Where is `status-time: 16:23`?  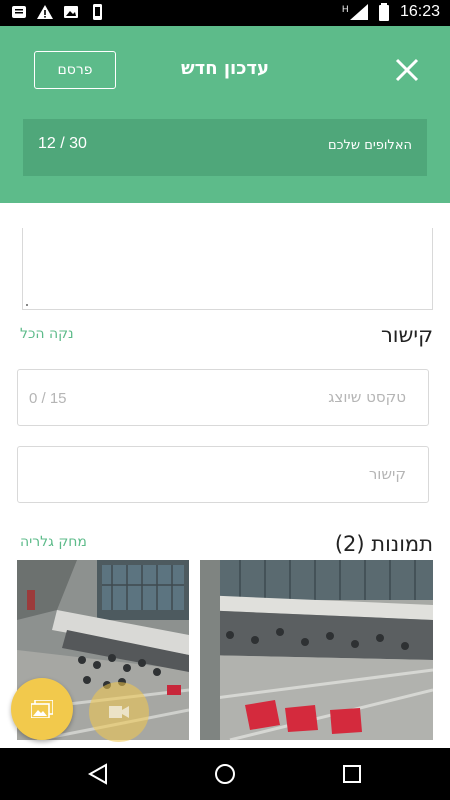 status-time: 16:23 is located at coordinates (419, 11).